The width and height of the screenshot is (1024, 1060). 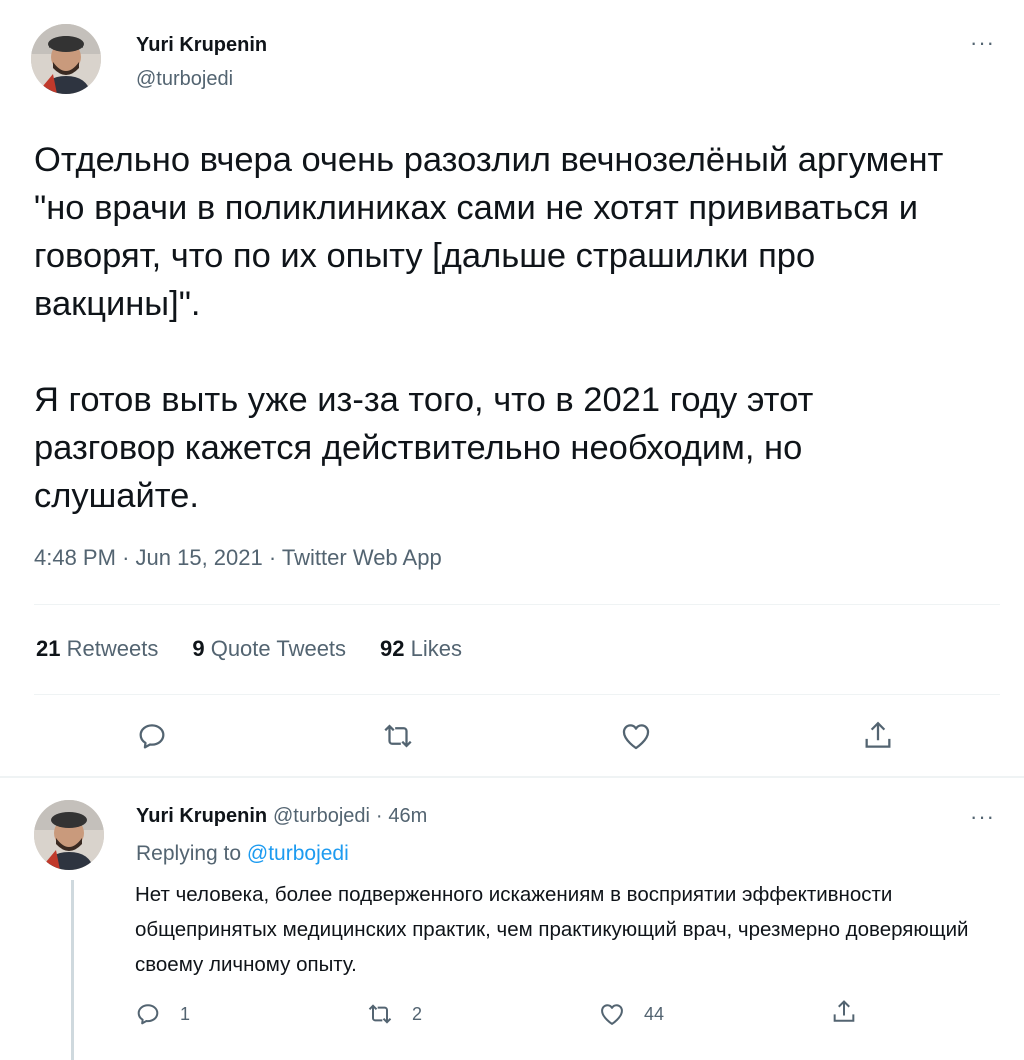 What do you see at coordinates (394, 1014) in the screenshot?
I see `reply-retweet-button: 2` at bounding box center [394, 1014].